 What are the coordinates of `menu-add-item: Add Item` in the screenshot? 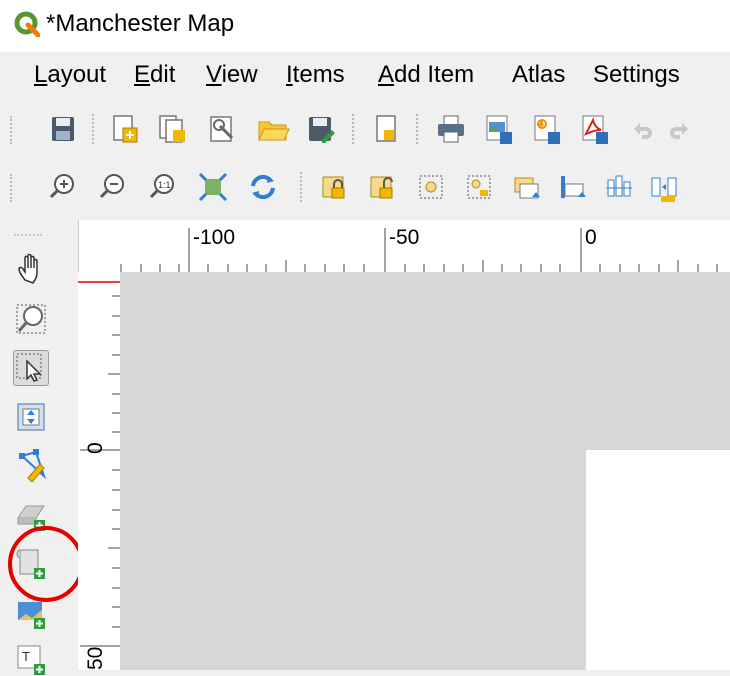 It's located at (426, 75).